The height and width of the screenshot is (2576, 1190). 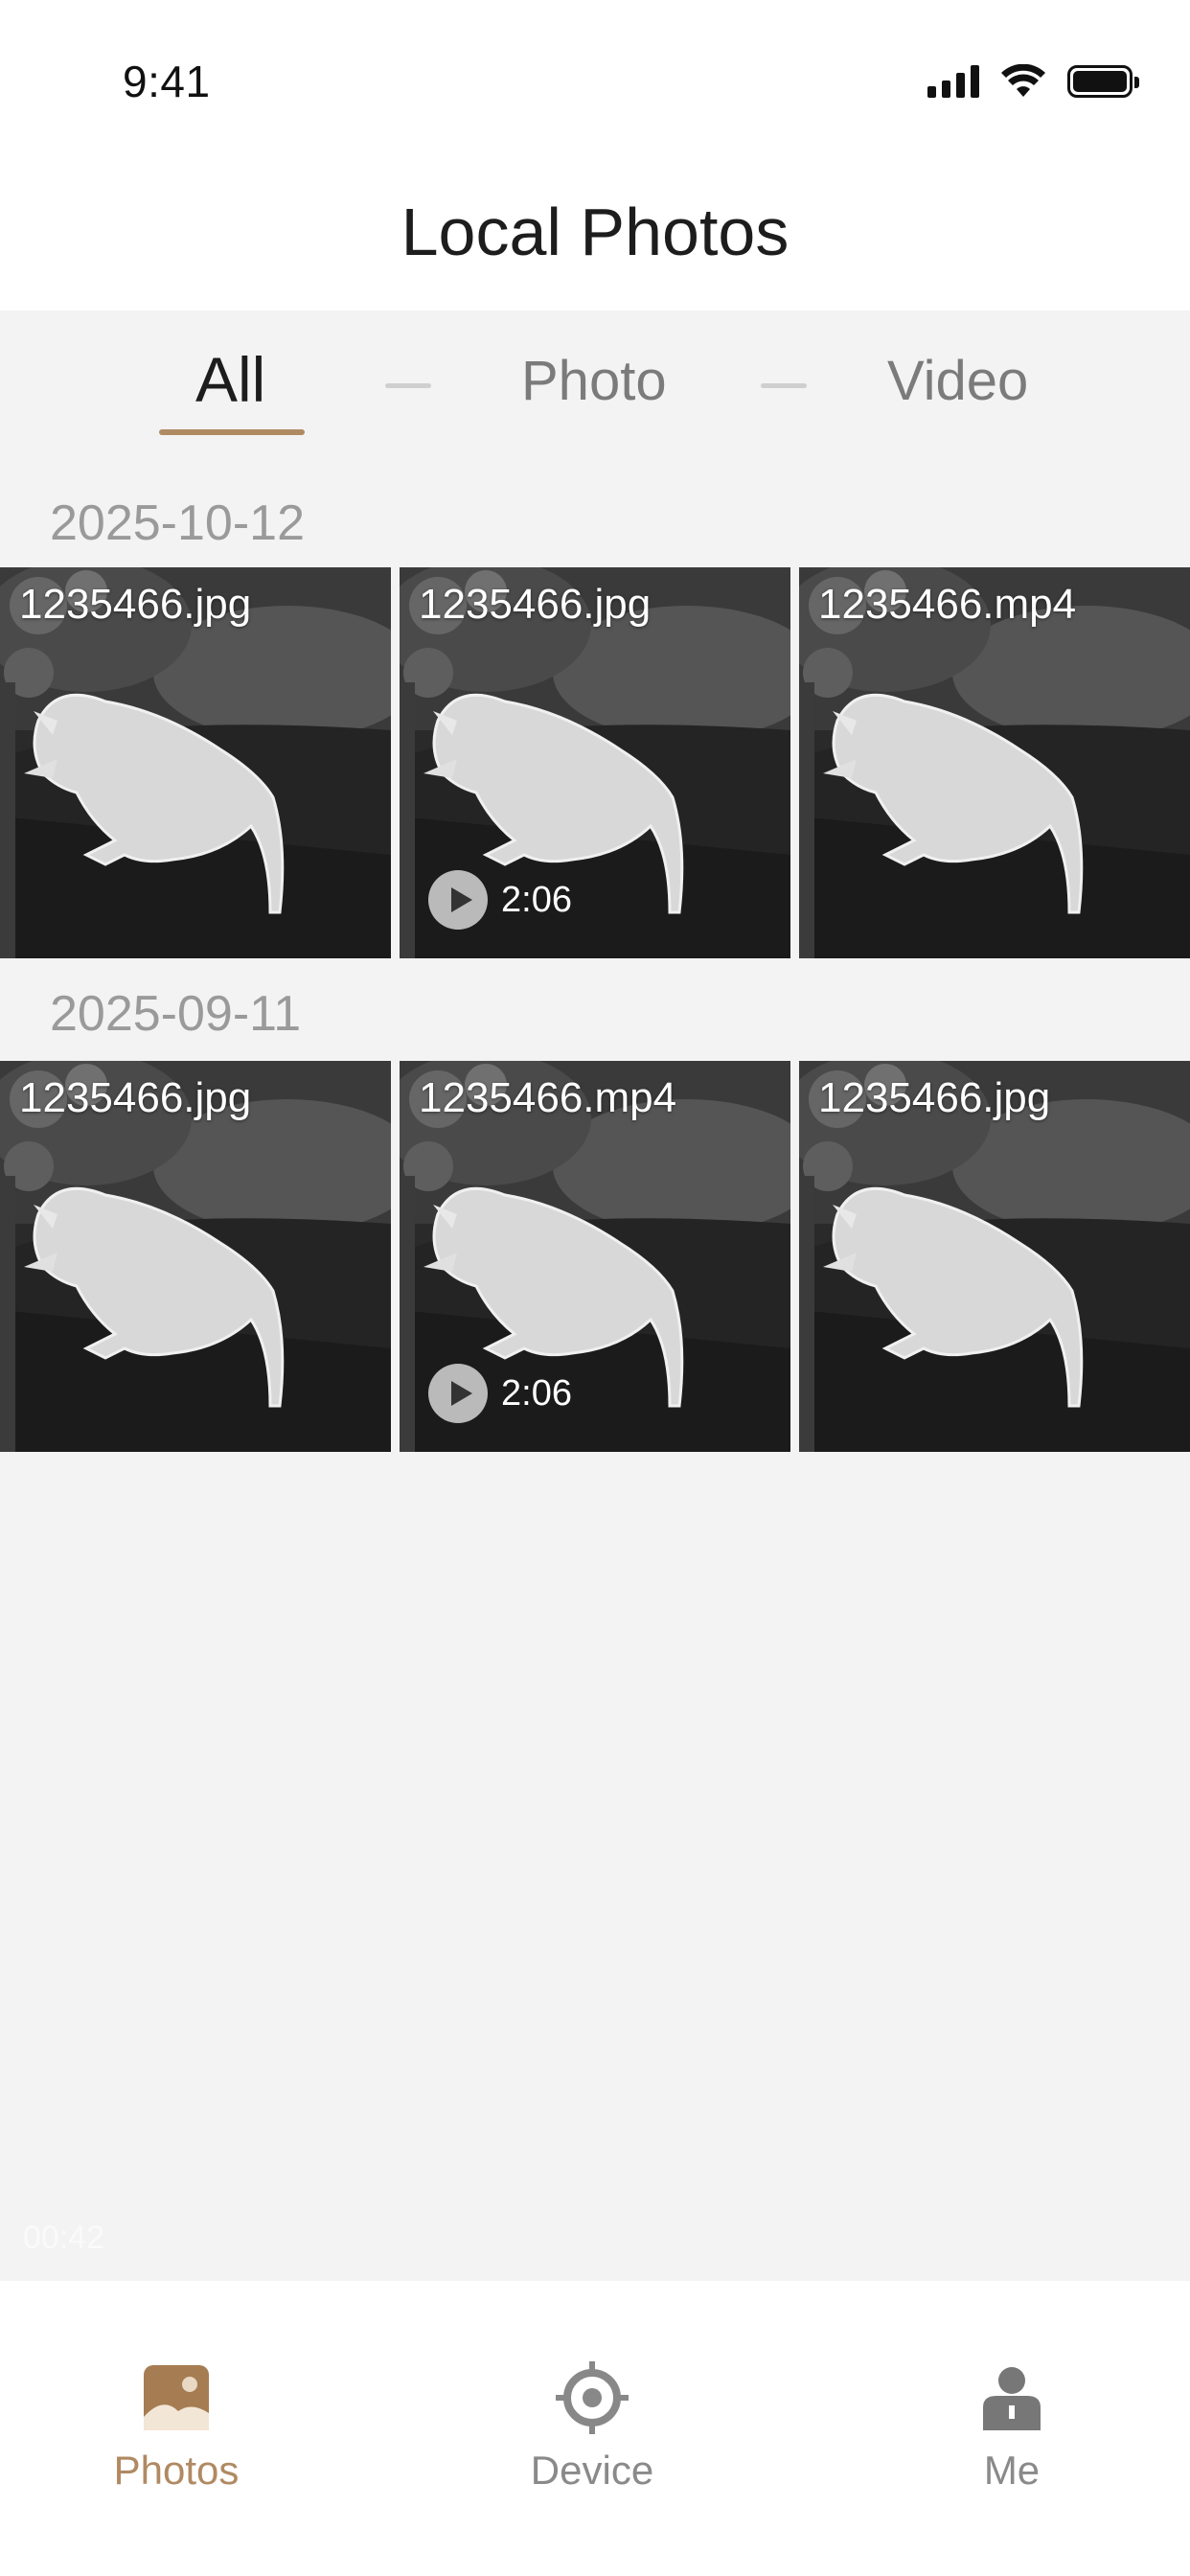 What do you see at coordinates (64, 2238) in the screenshot?
I see `faint-timestamp: 00:42` at bounding box center [64, 2238].